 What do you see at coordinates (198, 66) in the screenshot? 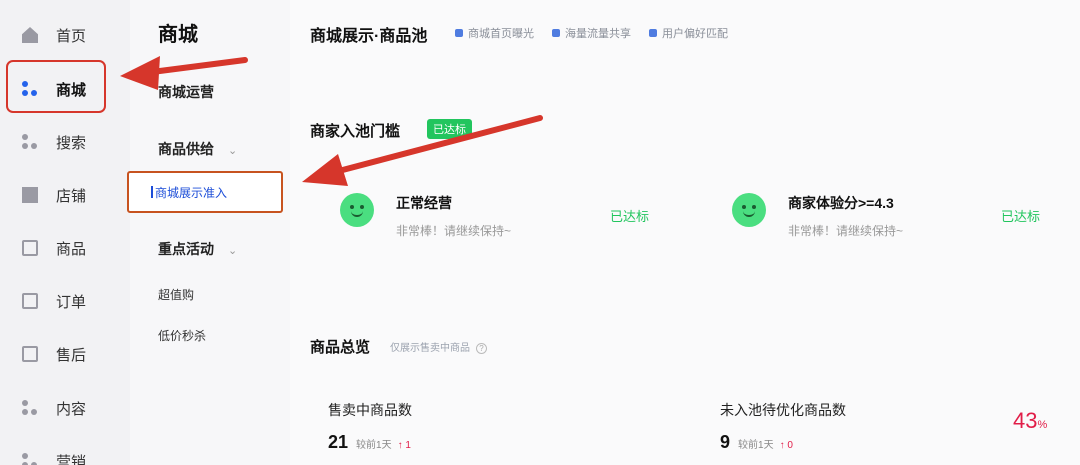
I see `arrow-to-mall` at bounding box center [198, 66].